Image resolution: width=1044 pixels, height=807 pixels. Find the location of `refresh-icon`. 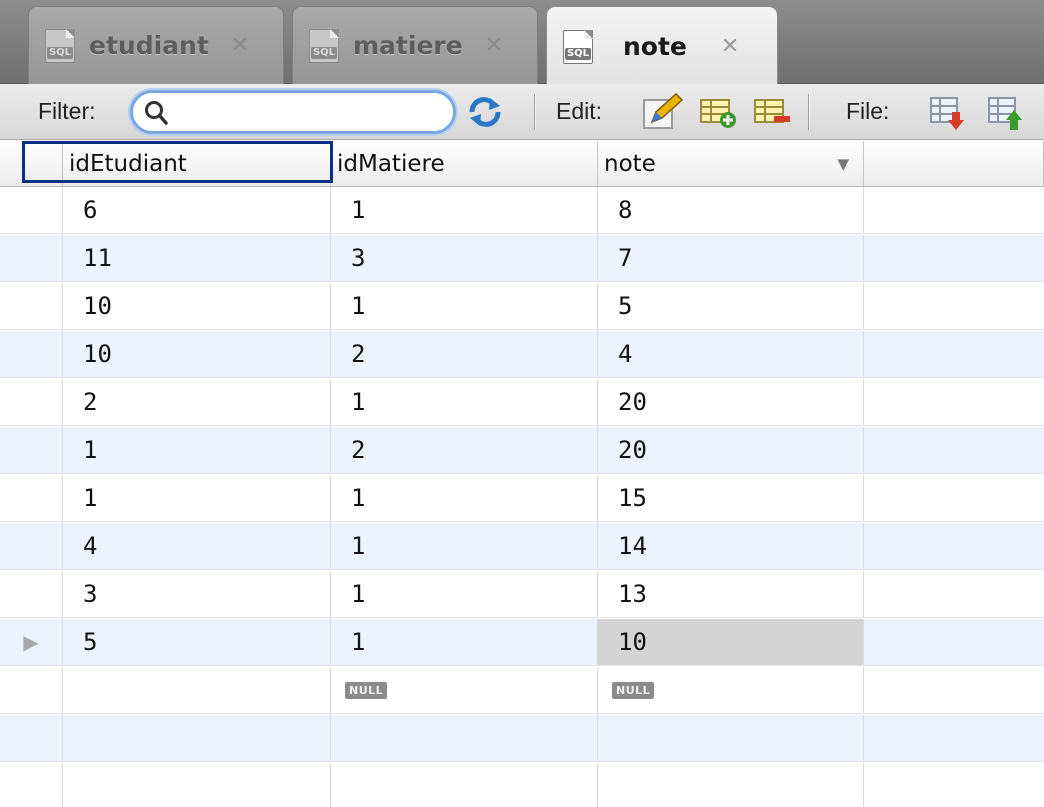

refresh-icon is located at coordinates (485, 112).